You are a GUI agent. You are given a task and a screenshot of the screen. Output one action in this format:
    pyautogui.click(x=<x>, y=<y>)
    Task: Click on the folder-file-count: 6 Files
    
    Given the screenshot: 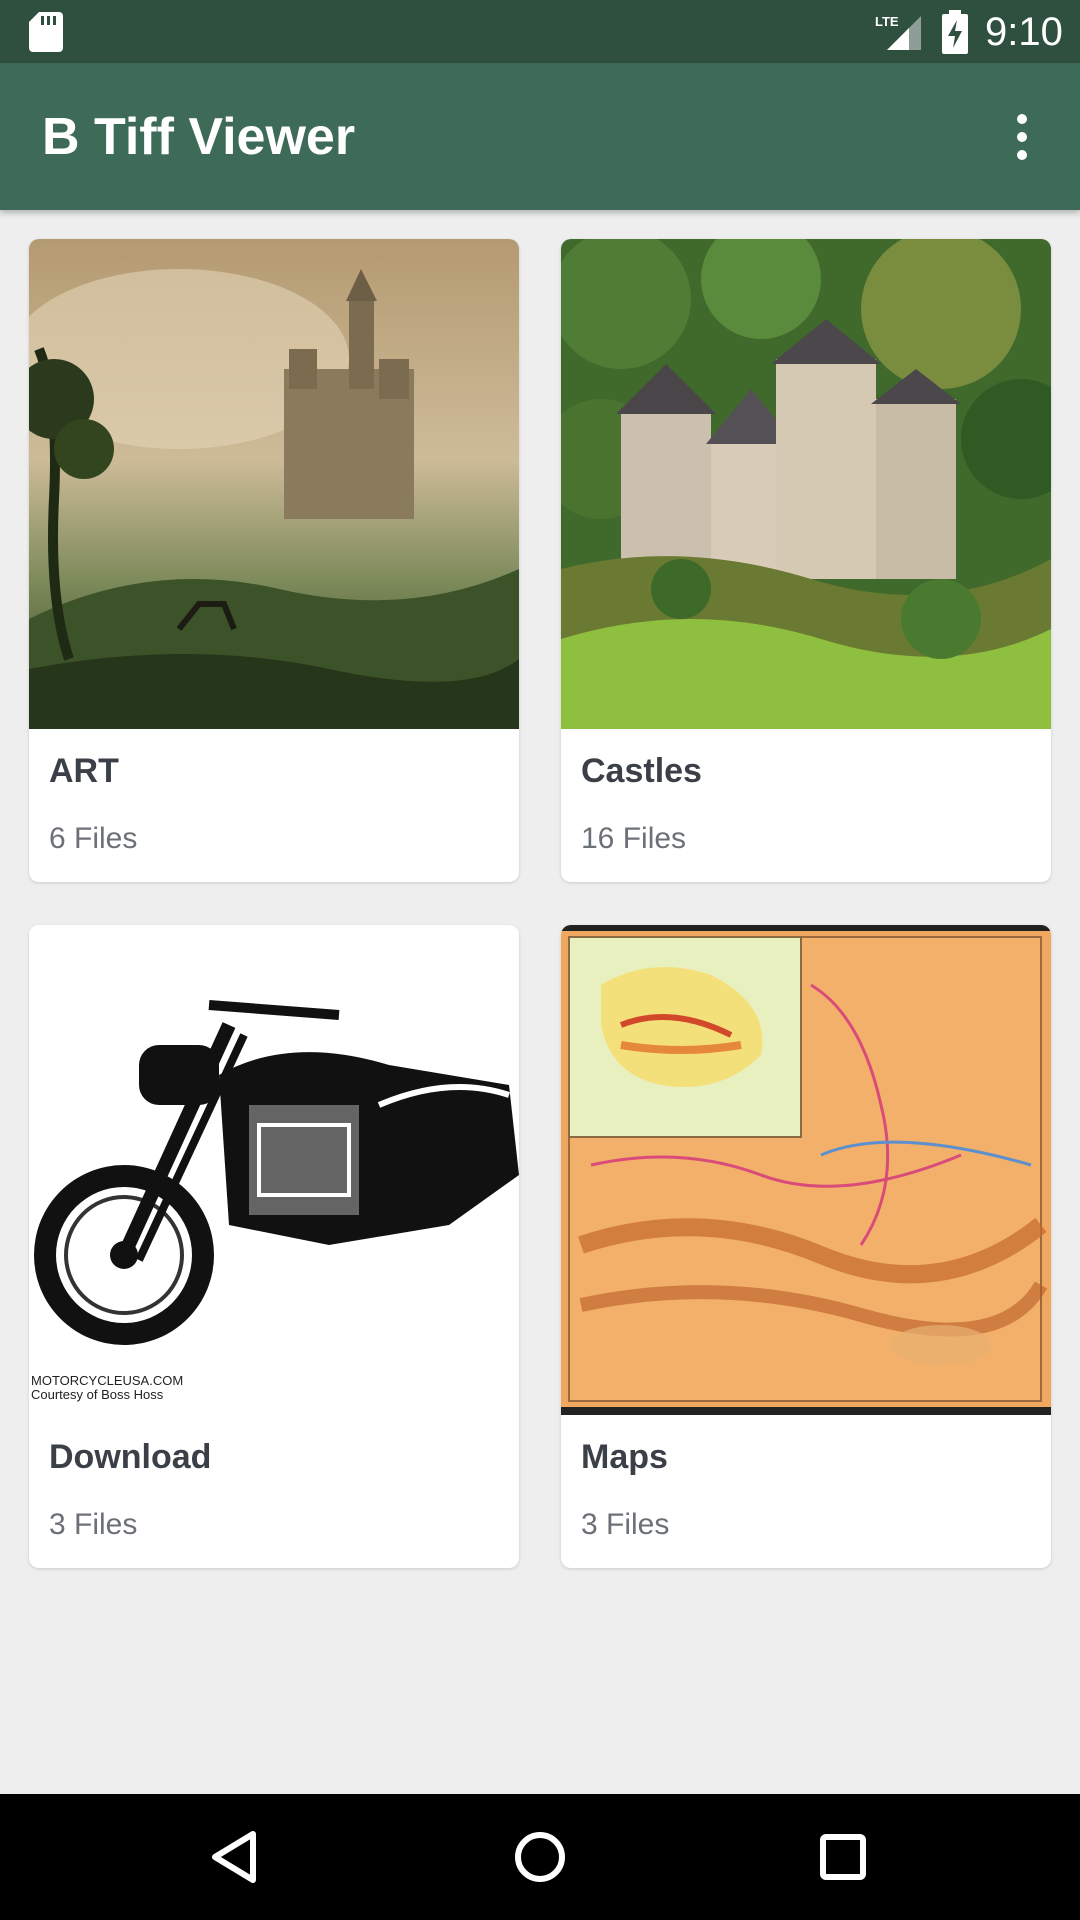 What is the action you would take?
    pyautogui.click(x=93, y=838)
    